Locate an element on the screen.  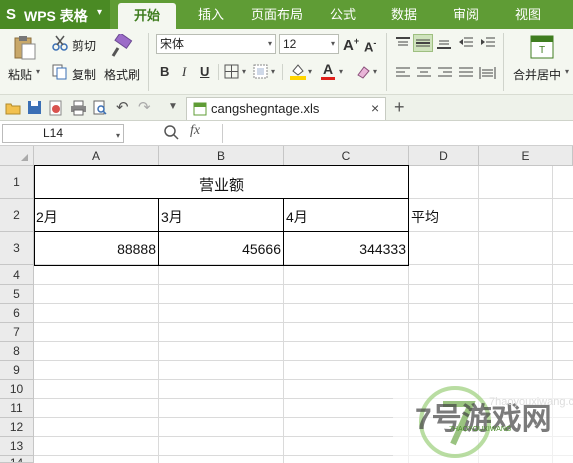
scissors-icon is located at coordinates (60, 43).